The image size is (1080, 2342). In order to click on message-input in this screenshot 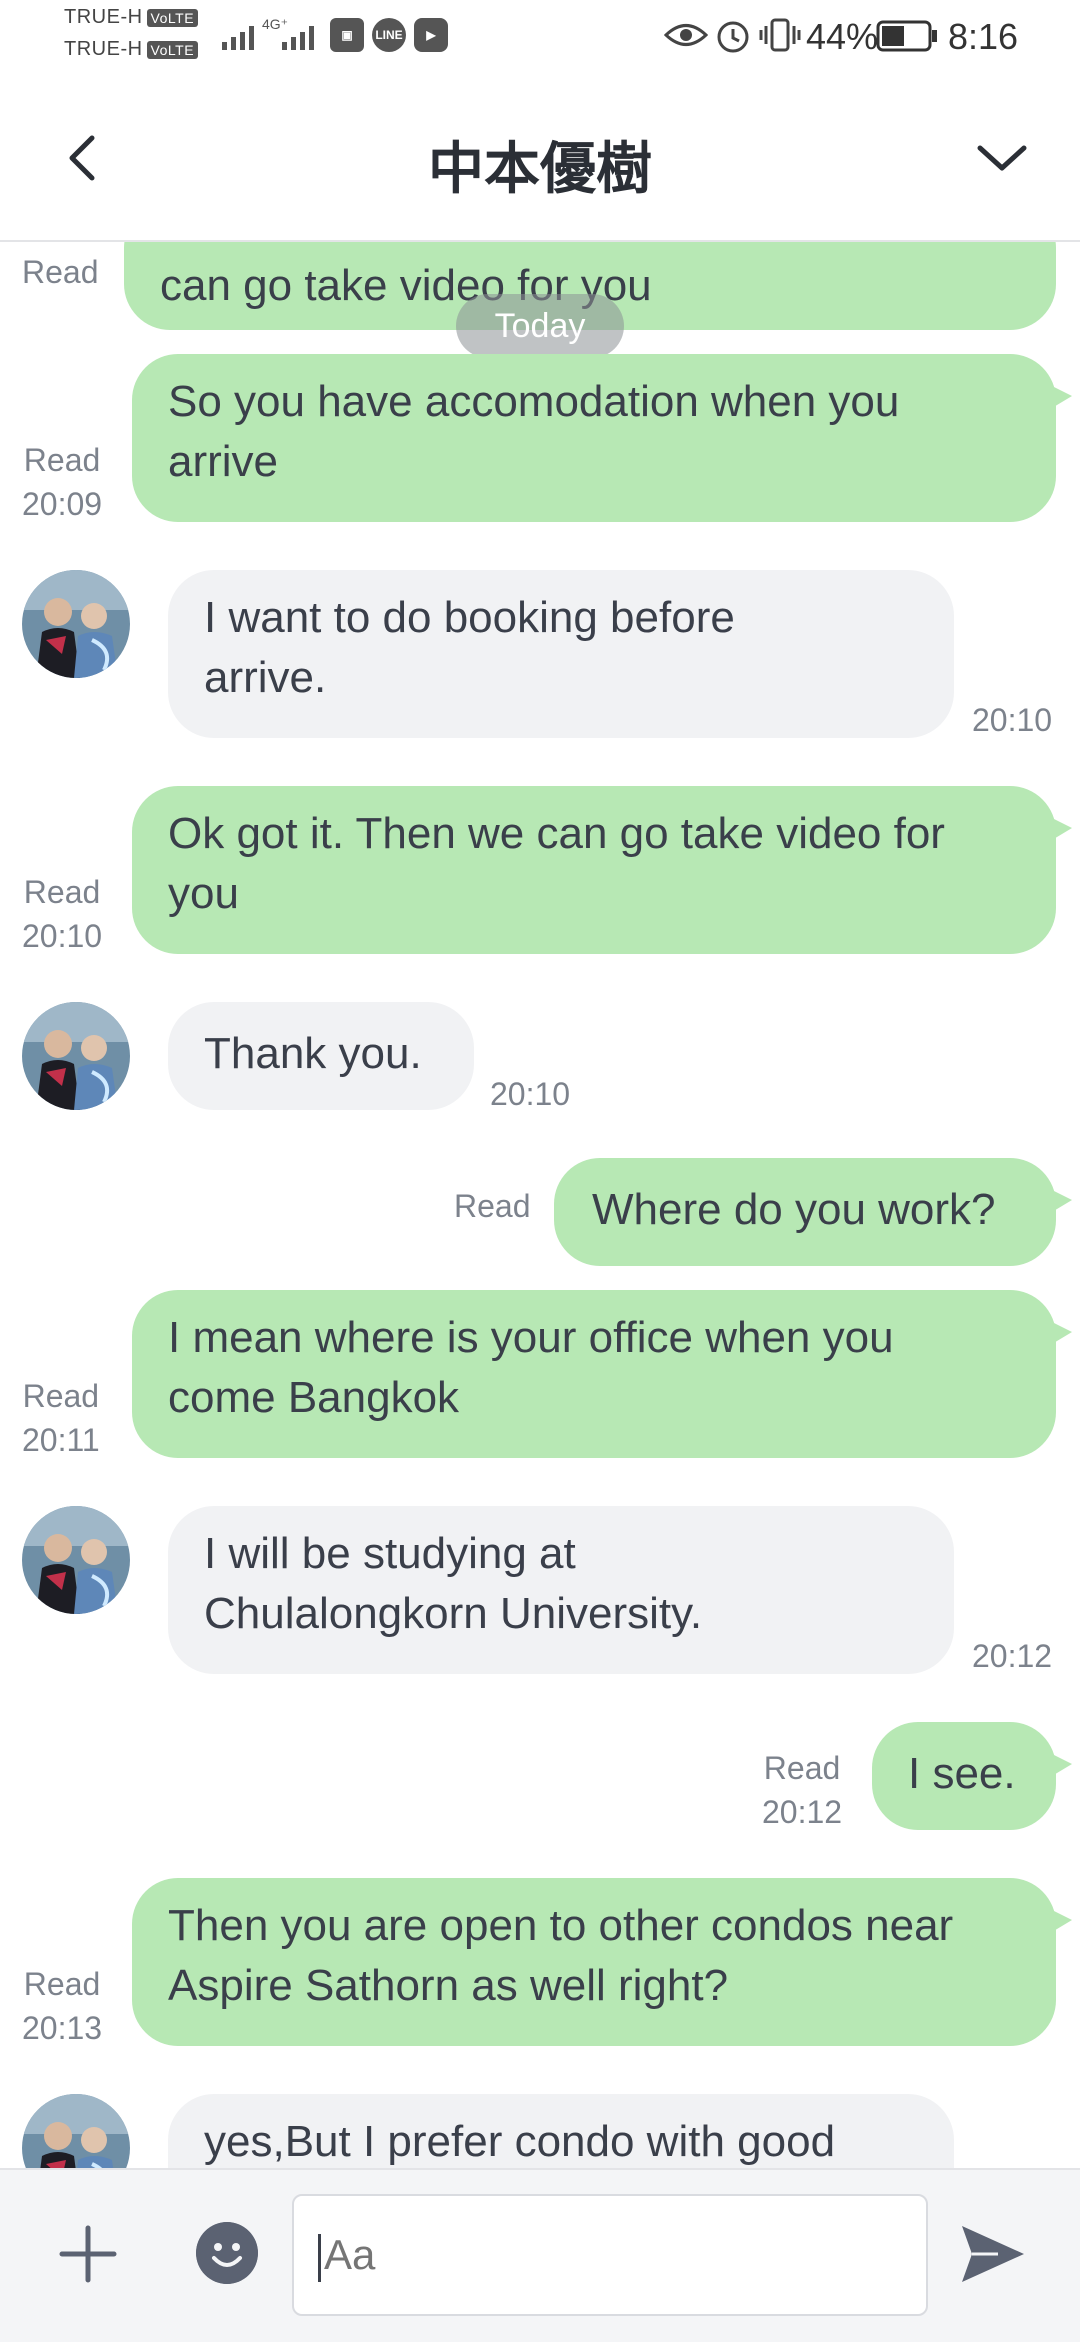, I will do `click(610, 2255)`.